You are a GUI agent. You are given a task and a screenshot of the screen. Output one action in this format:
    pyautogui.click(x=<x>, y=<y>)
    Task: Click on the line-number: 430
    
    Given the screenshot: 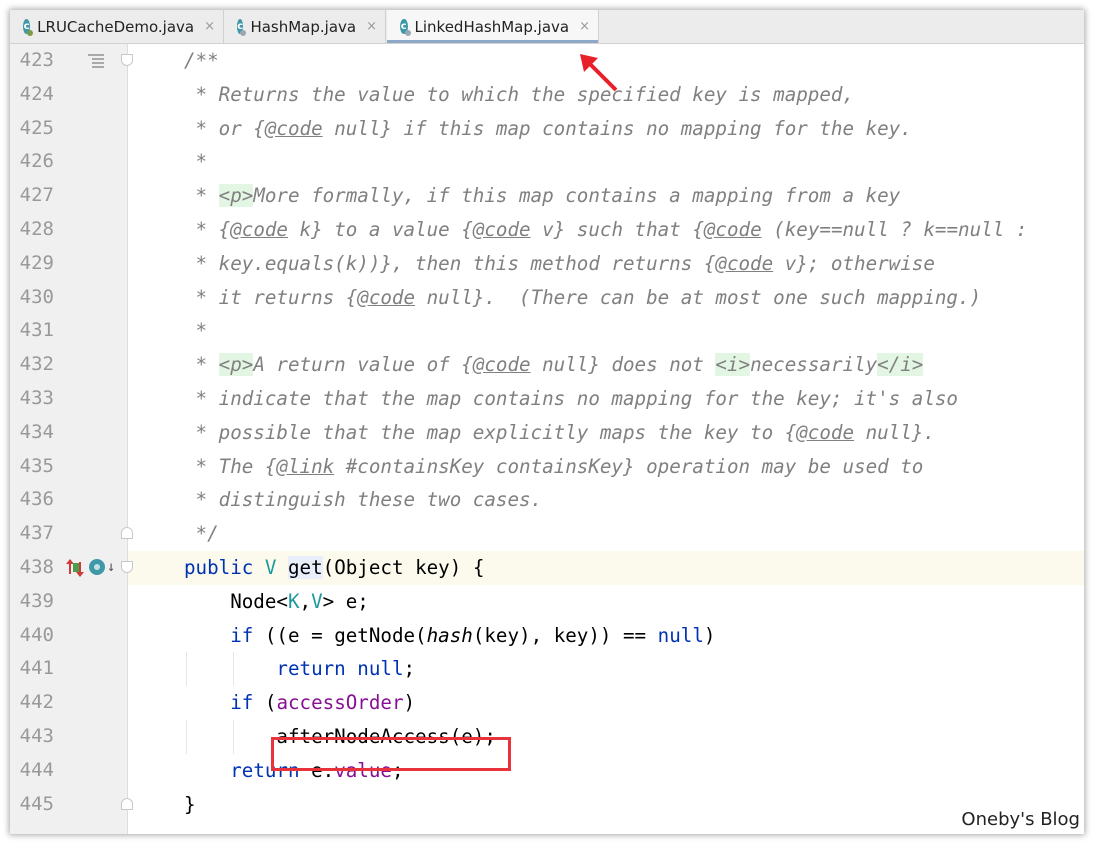 What is the action you would take?
    pyautogui.click(x=36, y=296)
    